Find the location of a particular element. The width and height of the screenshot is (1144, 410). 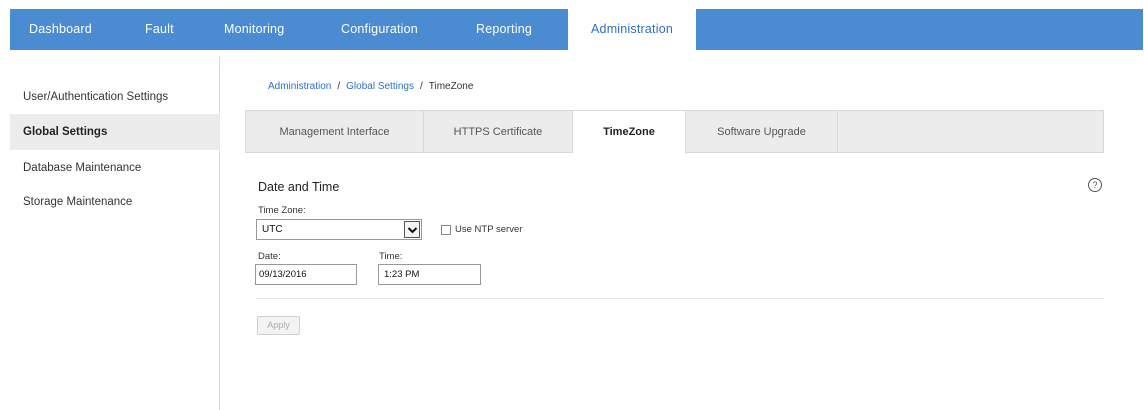

use-ntp-server-label: Use NTP server is located at coordinates (488, 229).